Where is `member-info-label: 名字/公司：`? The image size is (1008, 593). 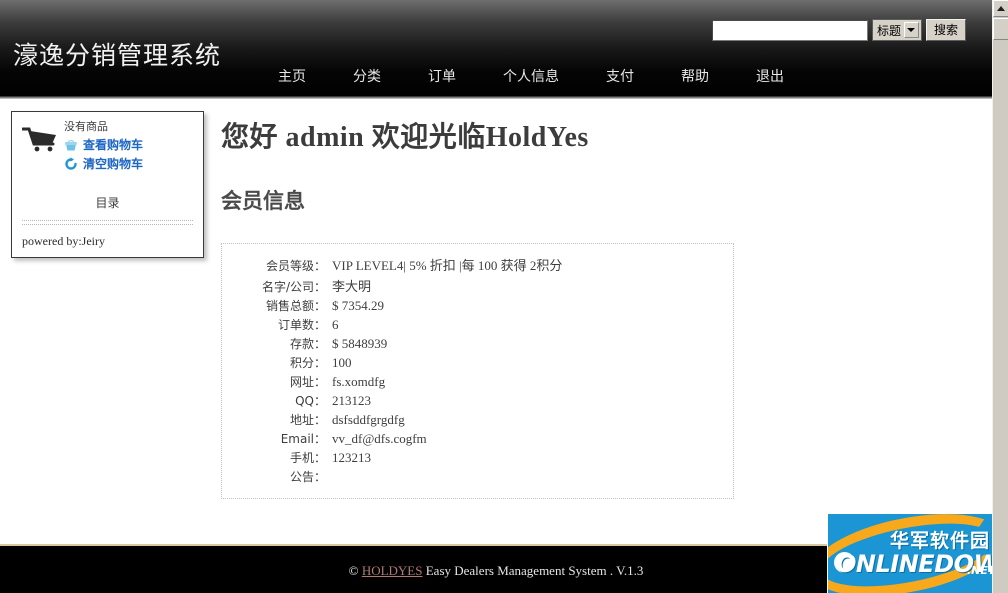
member-info-label: 名字/公司： is located at coordinates (293, 287).